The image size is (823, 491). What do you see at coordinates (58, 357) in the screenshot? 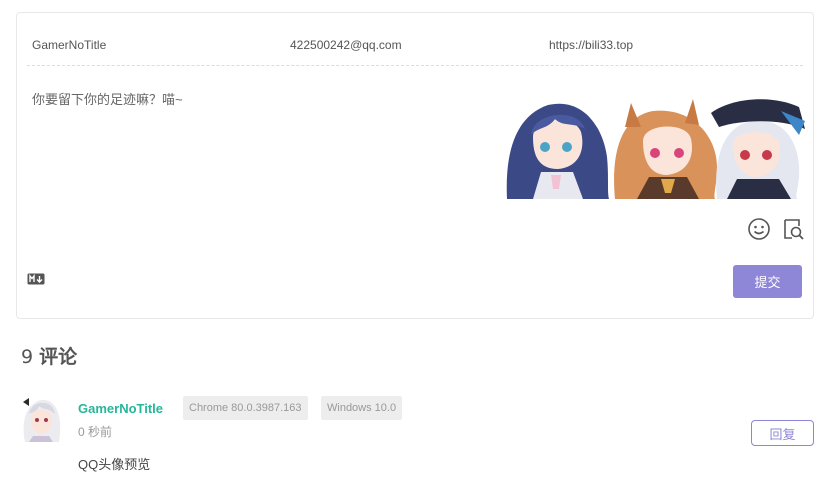
I see `comment-count-label: 评论` at bounding box center [58, 357].